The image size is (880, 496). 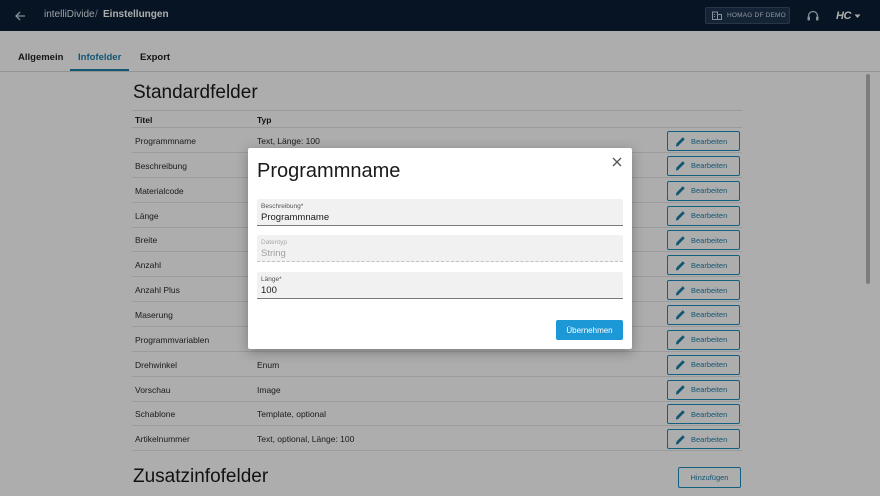 What do you see at coordinates (617, 161) in the screenshot?
I see `close-icon` at bounding box center [617, 161].